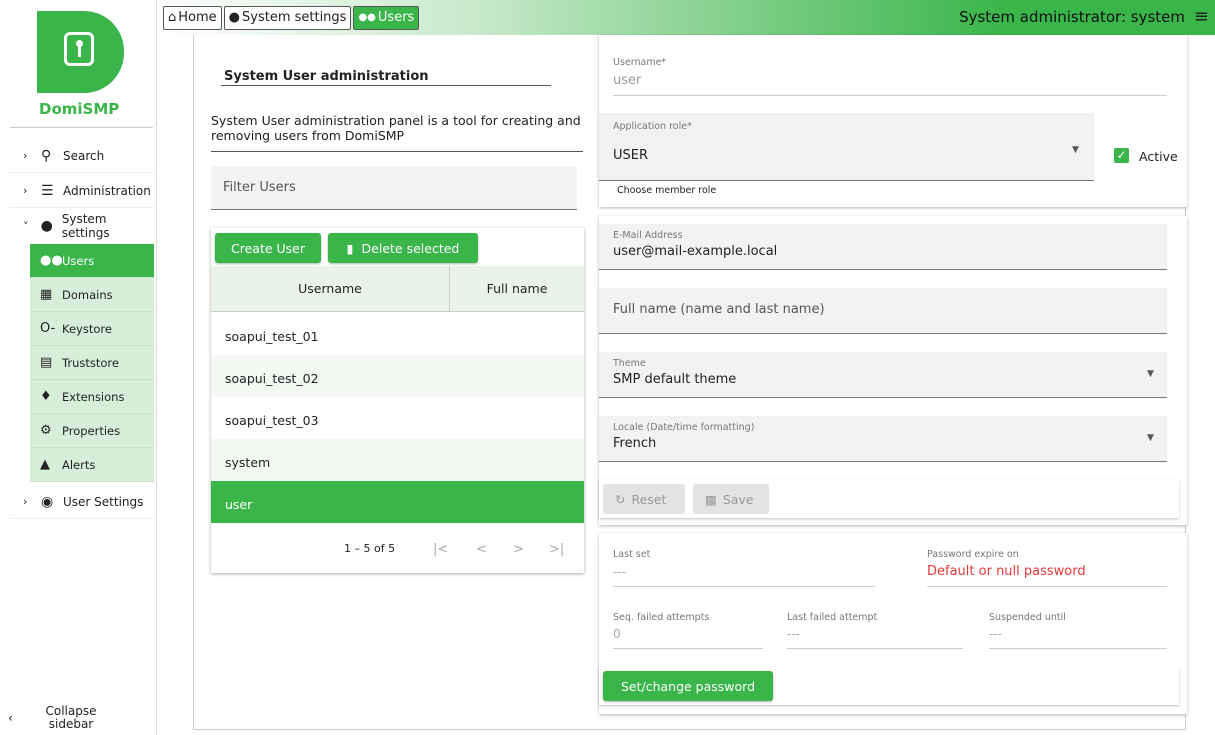  What do you see at coordinates (684, 427) in the screenshot?
I see `locale-label: Locale (Date/time formatting)` at bounding box center [684, 427].